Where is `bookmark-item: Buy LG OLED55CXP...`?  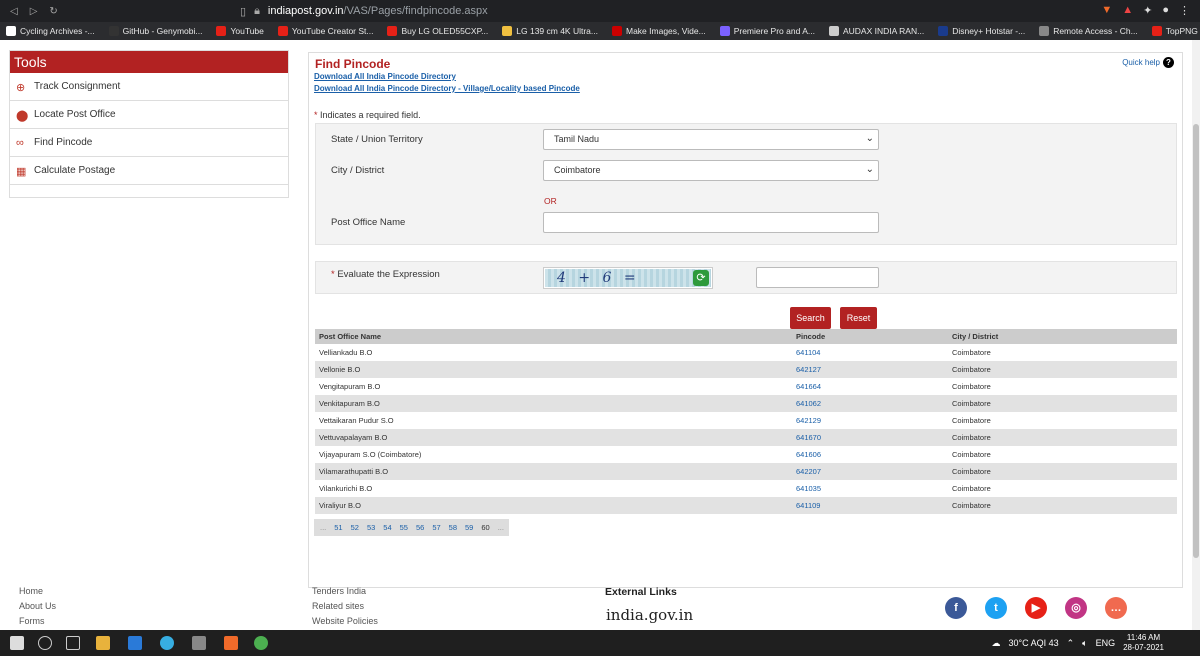
bookmark-item: Buy LG OLED55CXP... is located at coordinates (437, 31).